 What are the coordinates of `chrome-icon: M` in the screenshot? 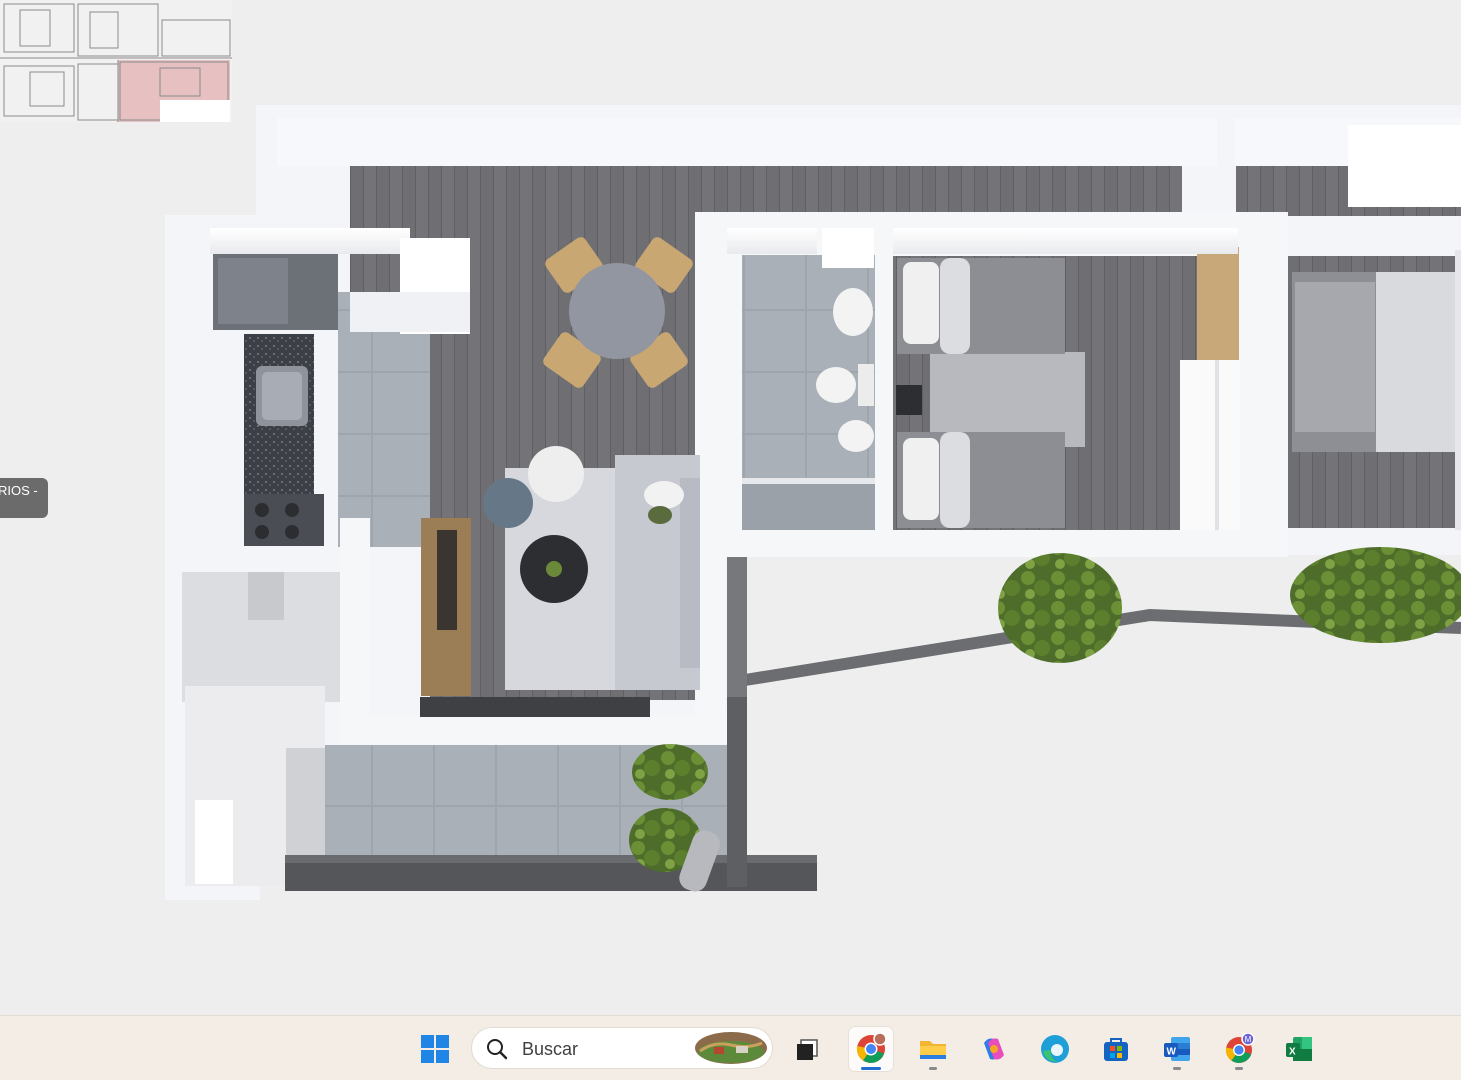 It's located at (1240, 1048).